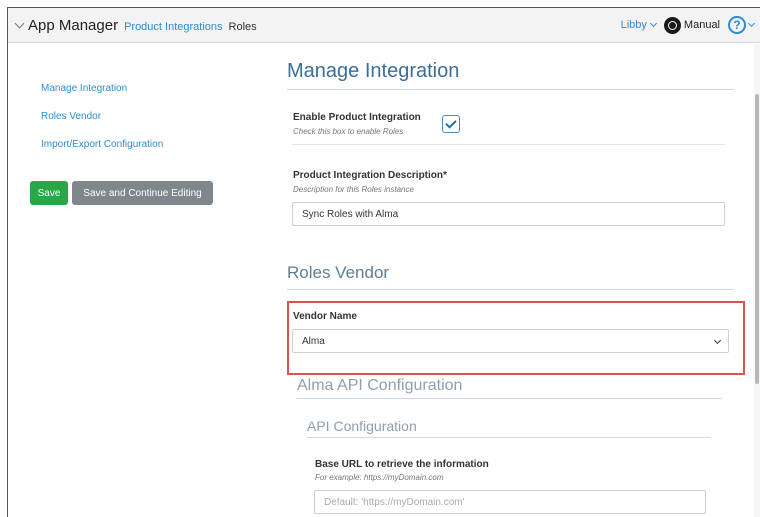 This screenshot has width=760, height=517. What do you see at coordinates (508, 214) in the screenshot?
I see `description-input: Sync Roles with Alma` at bounding box center [508, 214].